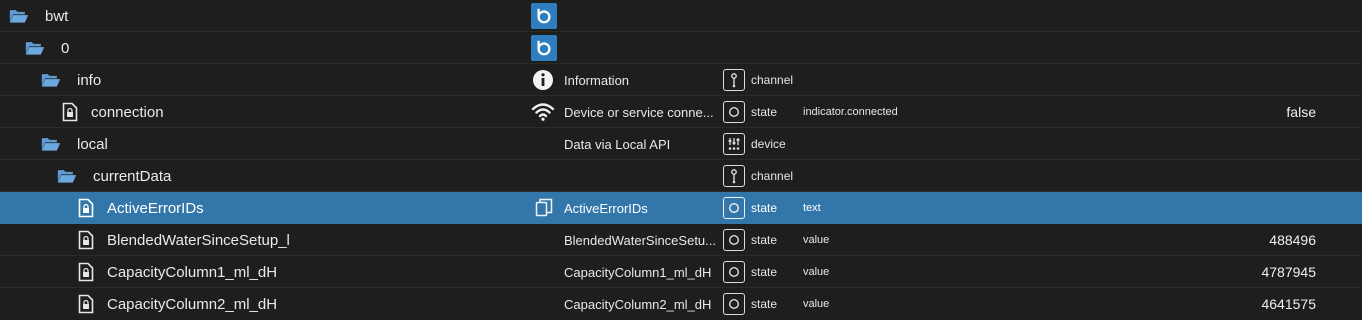 The width and height of the screenshot is (1362, 320). Describe the element at coordinates (638, 304) in the screenshot. I see `tree-item-description: CapacityColumn2_ml_dH` at that location.